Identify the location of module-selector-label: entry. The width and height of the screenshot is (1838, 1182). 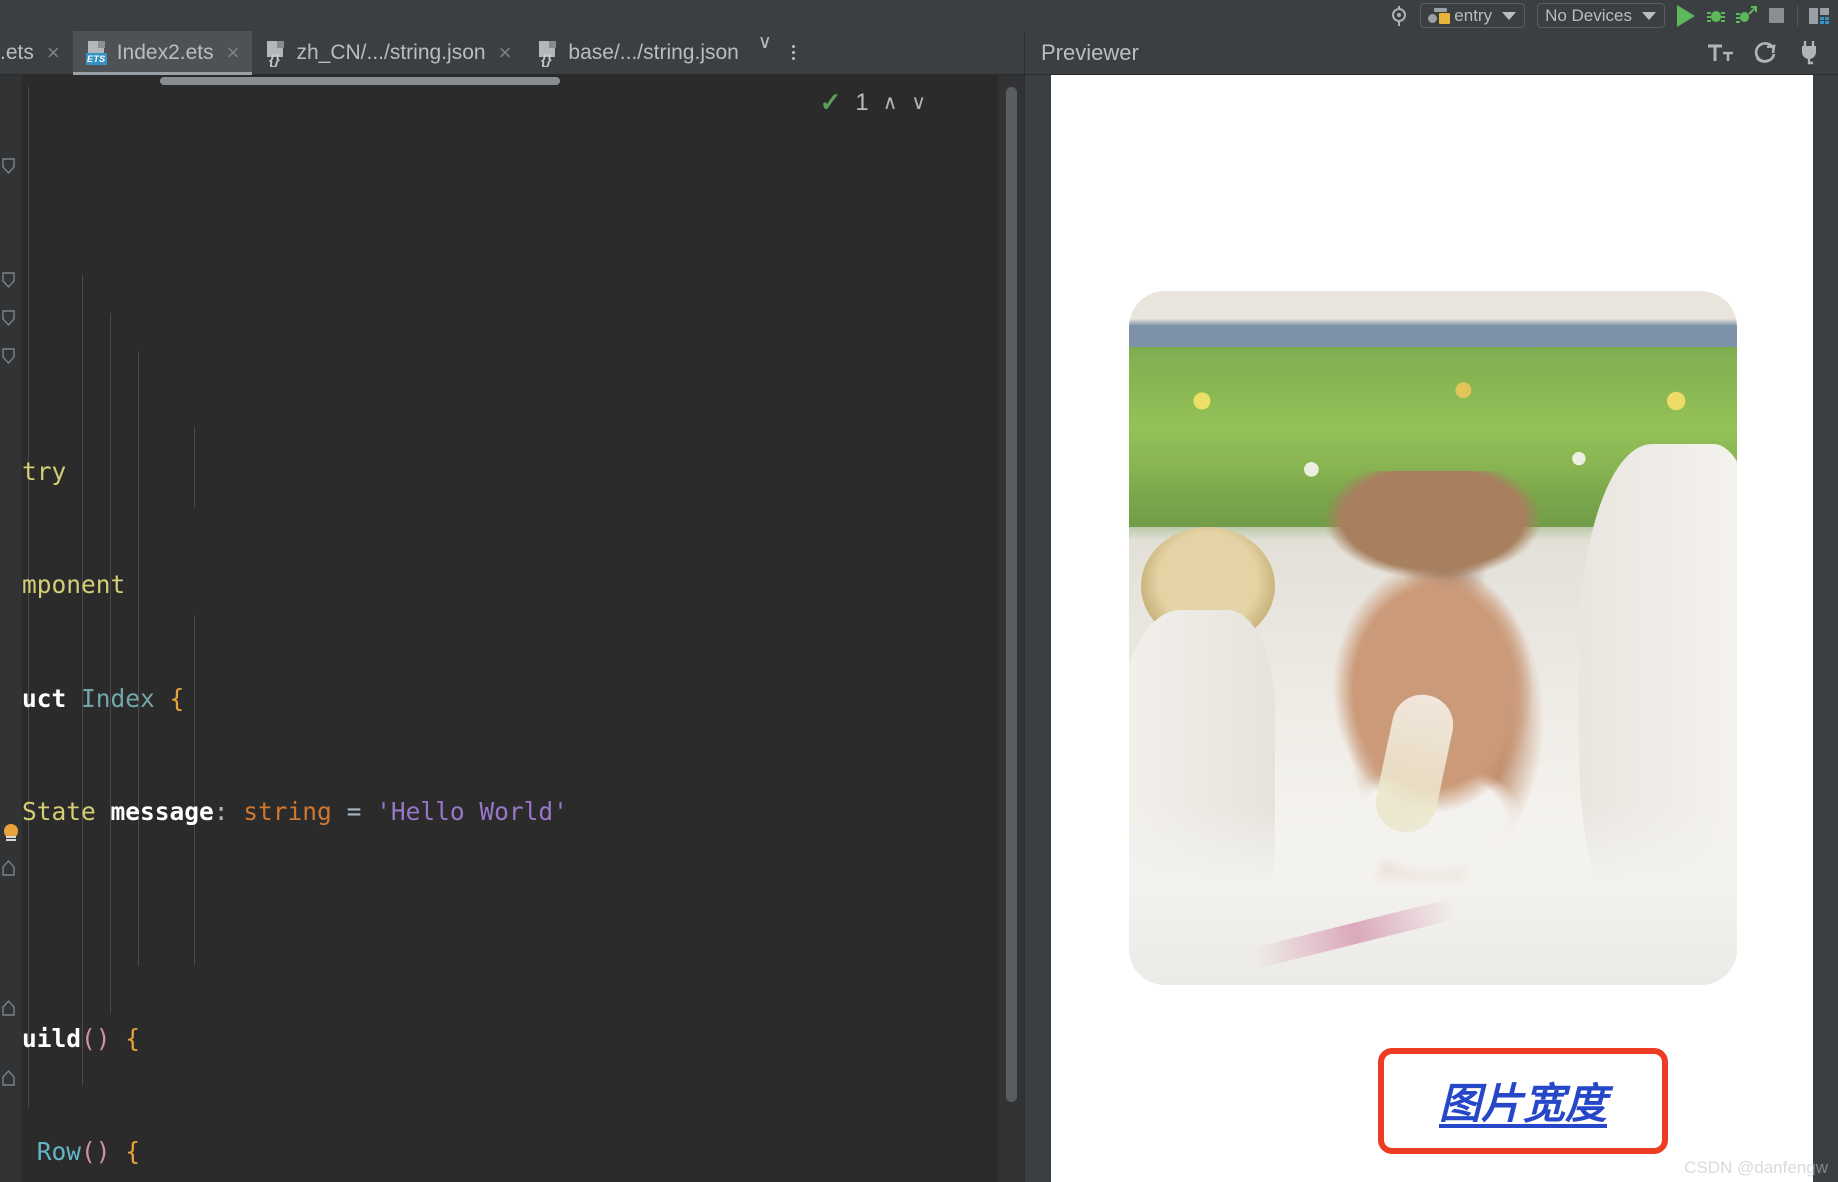
(1473, 15).